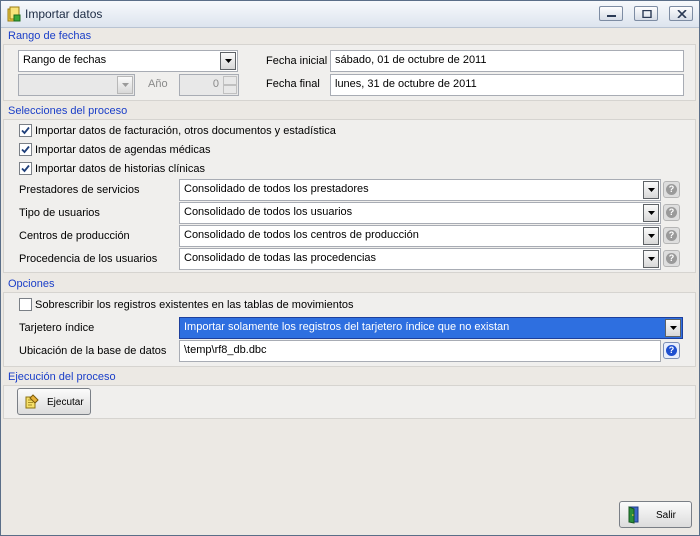  What do you see at coordinates (420, 259) in the screenshot?
I see `procedencia-select: Consolidado de todas las procedencias` at bounding box center [420, 259].